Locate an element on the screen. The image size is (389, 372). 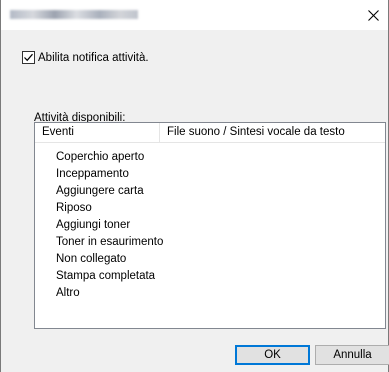
enable-notification-checkbox is located at coordinates (28, 57).